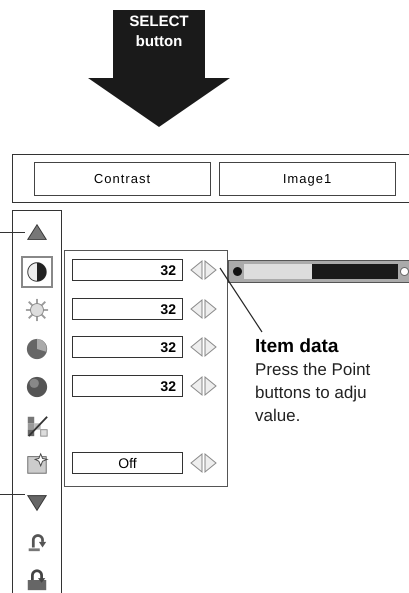 This screenshot has height=593, width=409. I want to click on slider, so click(318, 271).